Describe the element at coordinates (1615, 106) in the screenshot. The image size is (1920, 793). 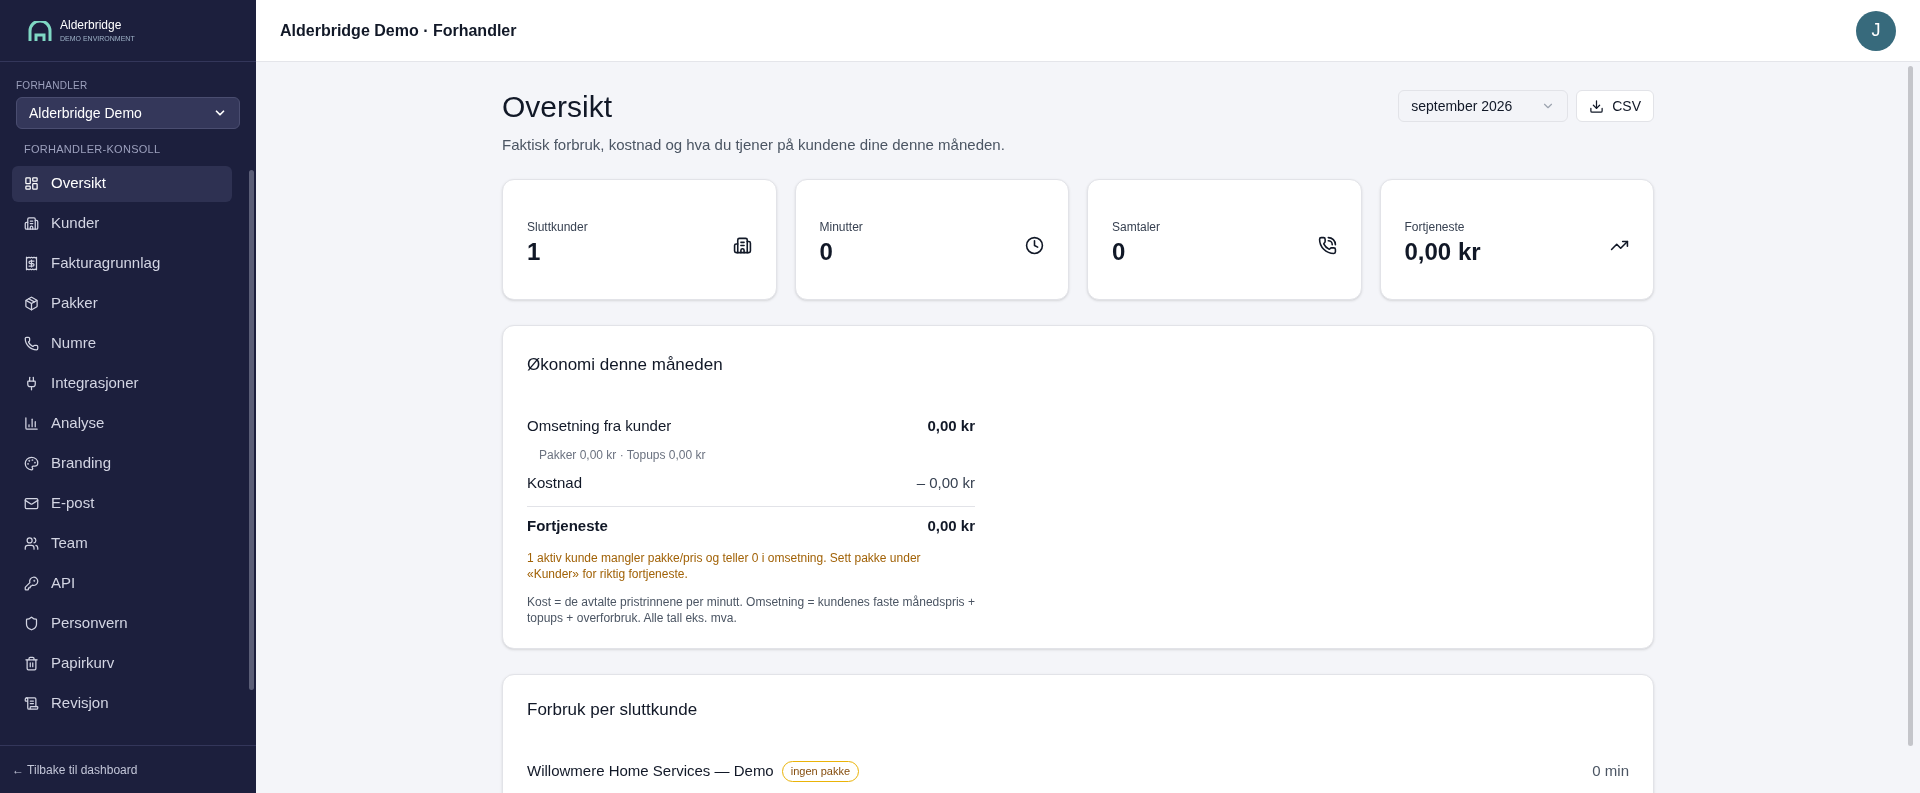
I see `csv-export-button: CSV` at that location.